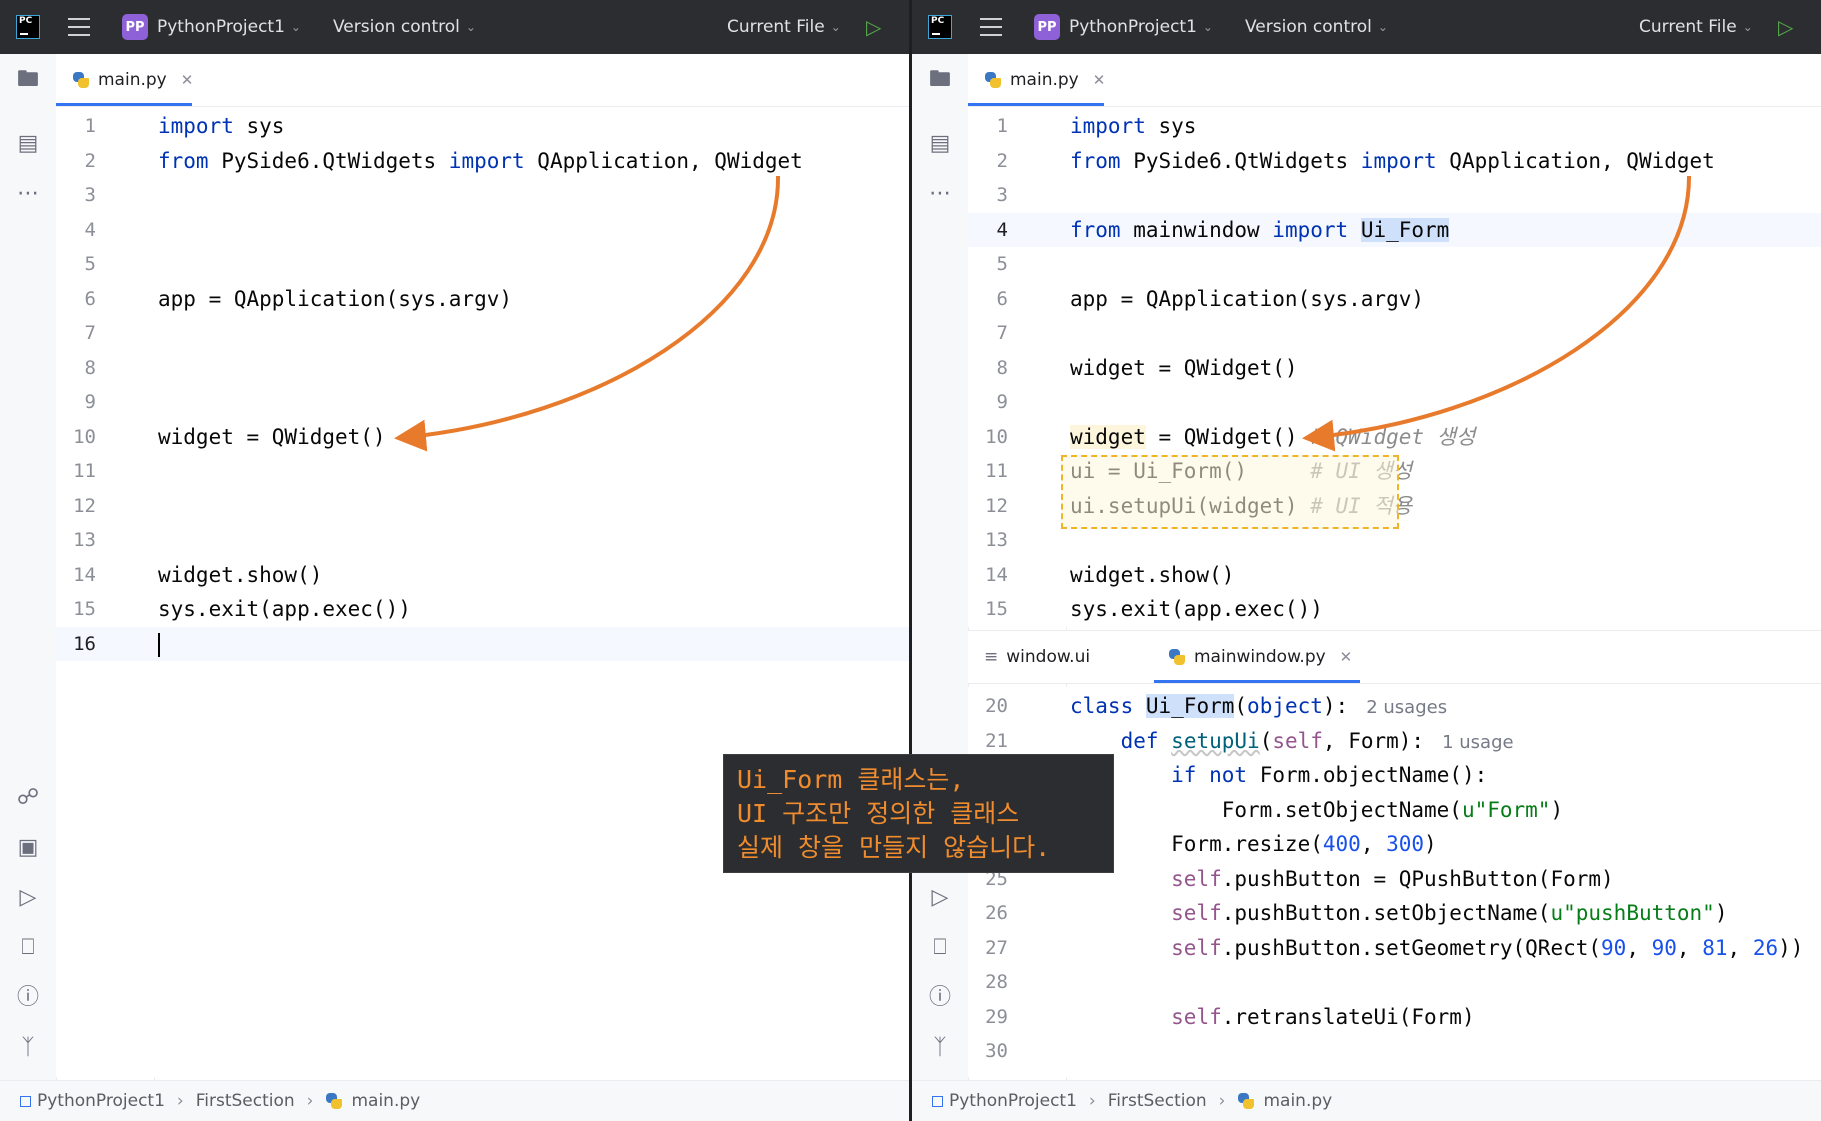  I want to click on code-line: 20 class Ui_Form(object): 2 usages, so click(1394, 706).